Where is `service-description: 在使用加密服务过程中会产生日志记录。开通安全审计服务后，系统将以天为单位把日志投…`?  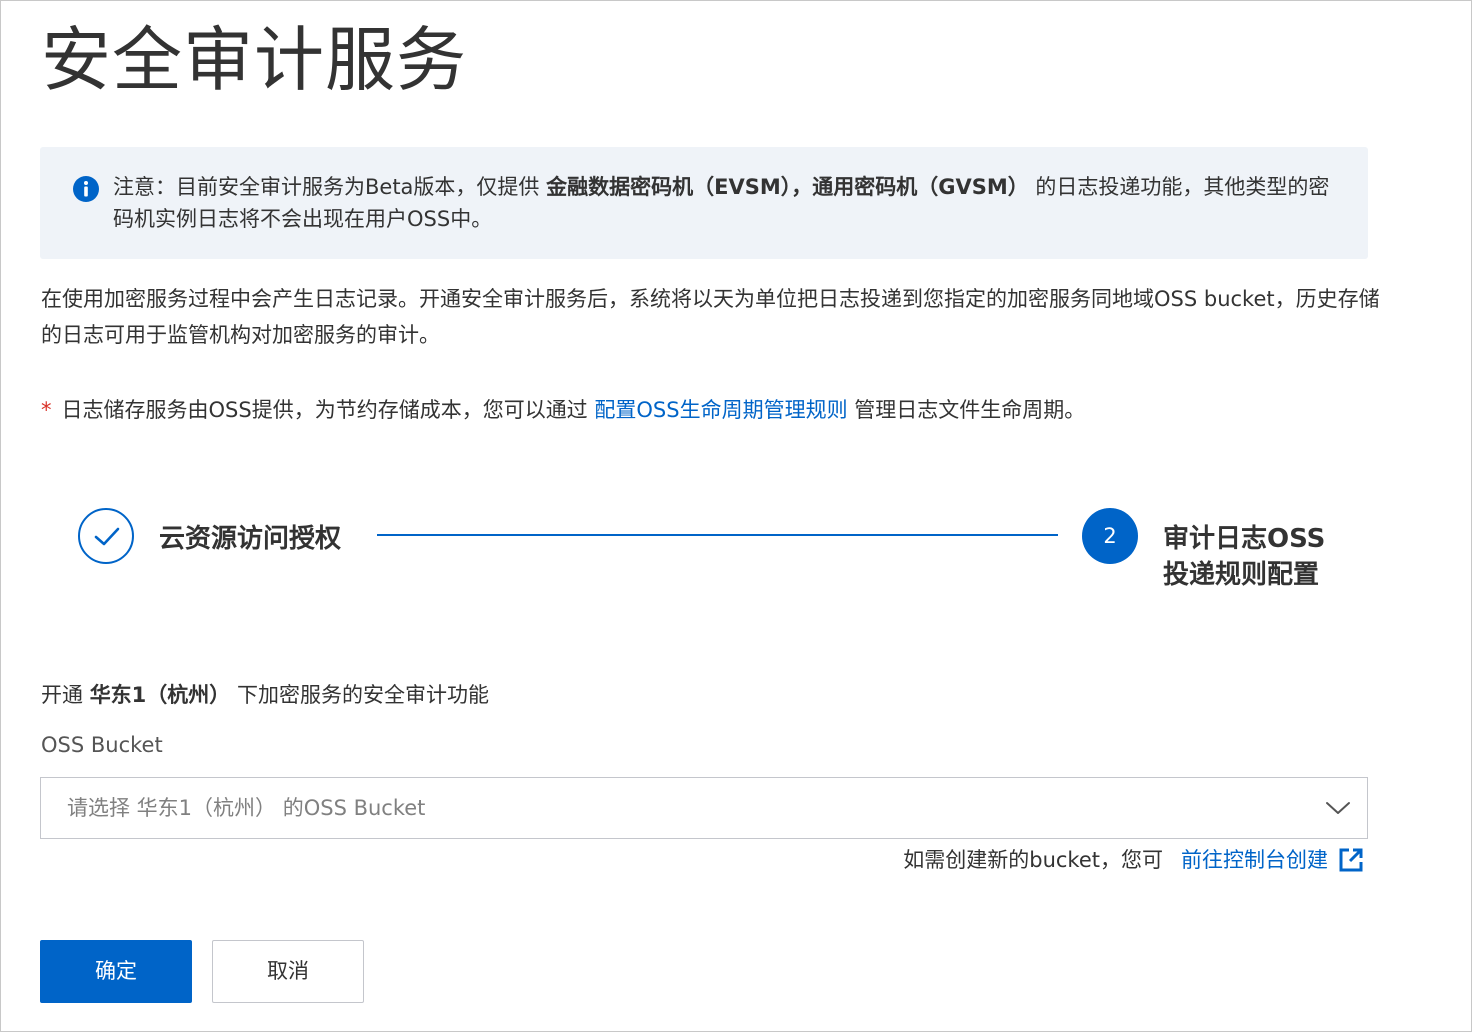
service-description: 在使用加密服务过程中会产生日志记录。开通安全审计服务后，系统将以天为单位把日志投… is located at coordinates (710, 317).